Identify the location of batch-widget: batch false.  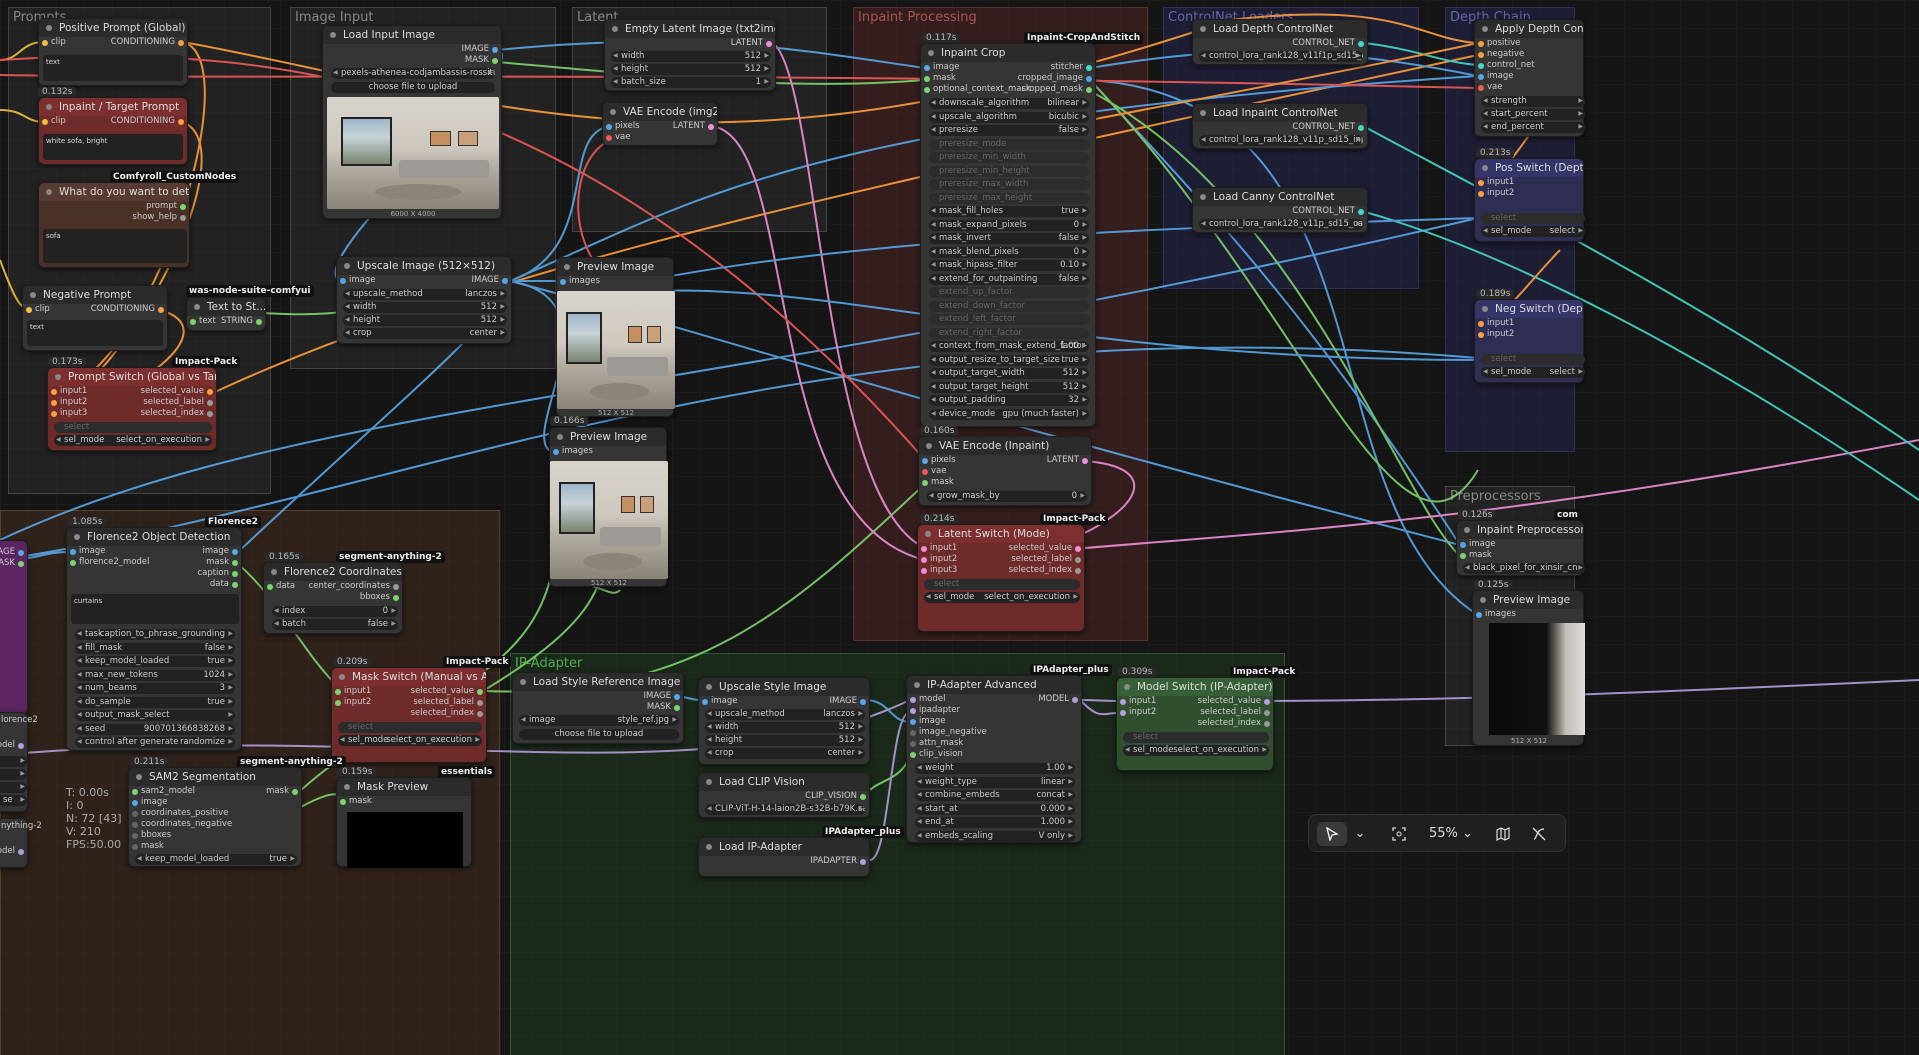
(335, 624).